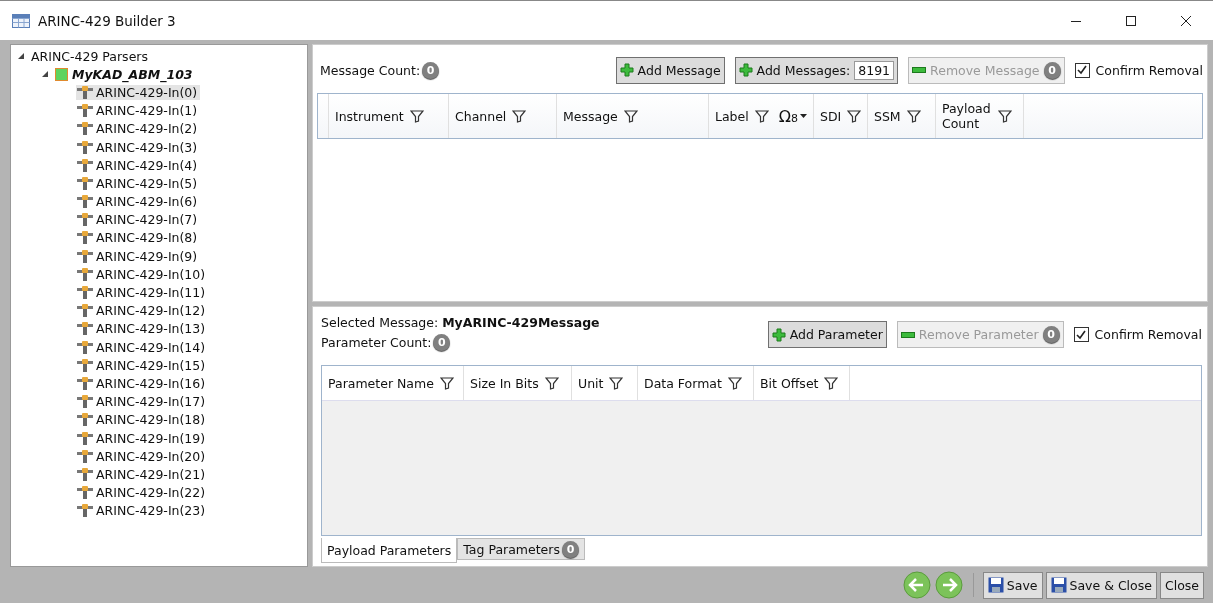 Image resolution: width=1213 pixels, height=603 pixels. I want to click on toolbar-button: Add Message, so click(670, 70).